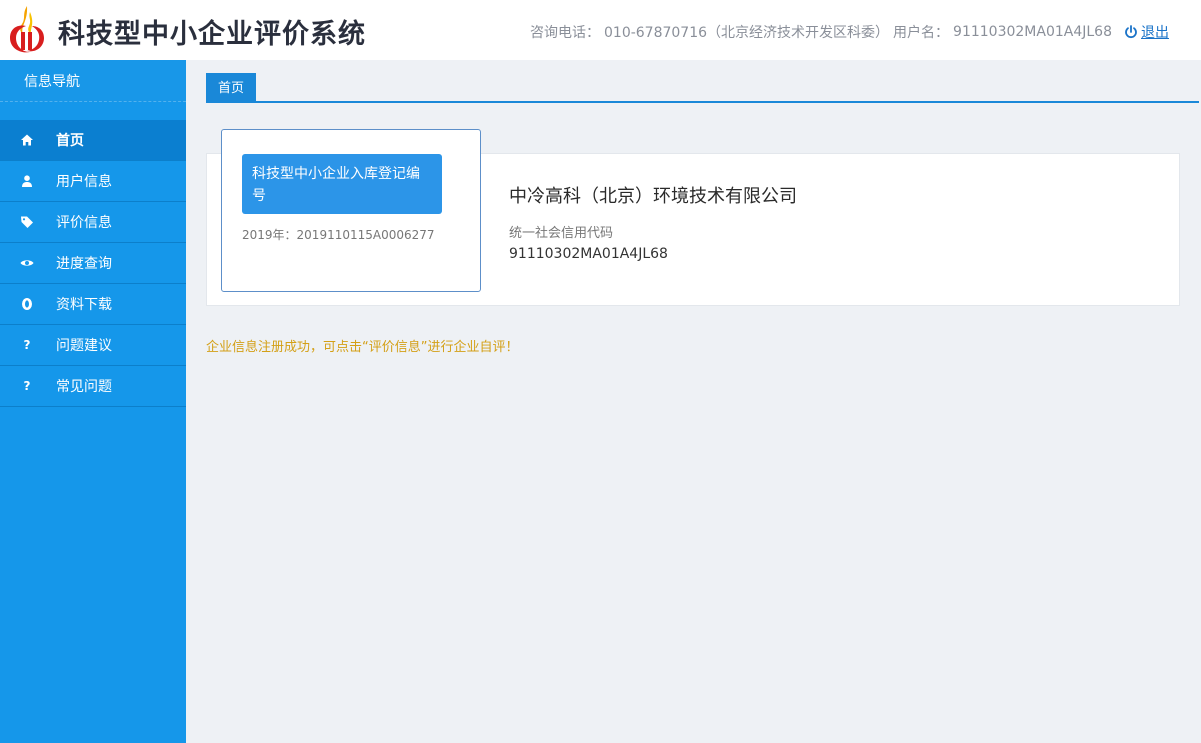 This screenshot has width=1201, height=743. Describe the element at coordinates (27, 304) in the screenshot. I see `circle-icon` at that location.